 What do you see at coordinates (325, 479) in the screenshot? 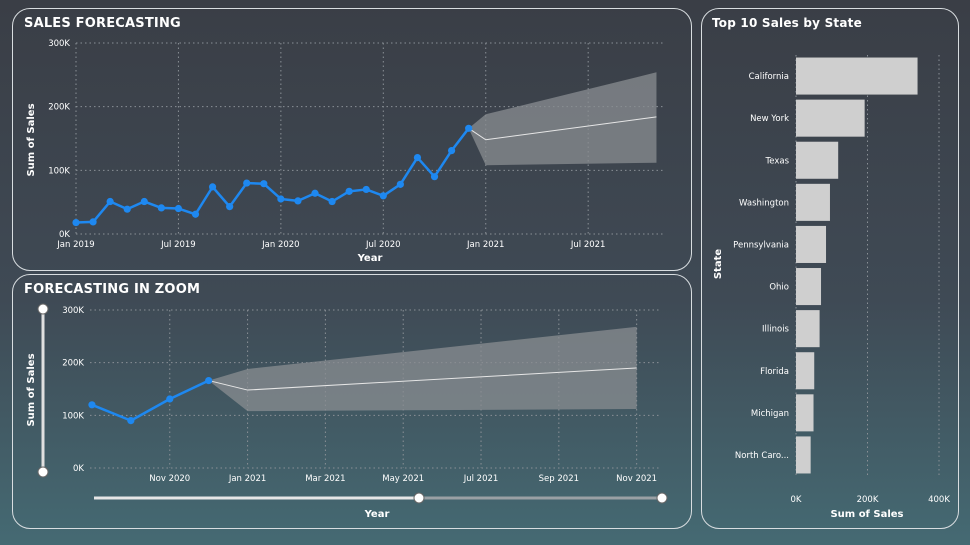
I see `x-tick-label: Mar 2021` at bounding box center [325, 479].